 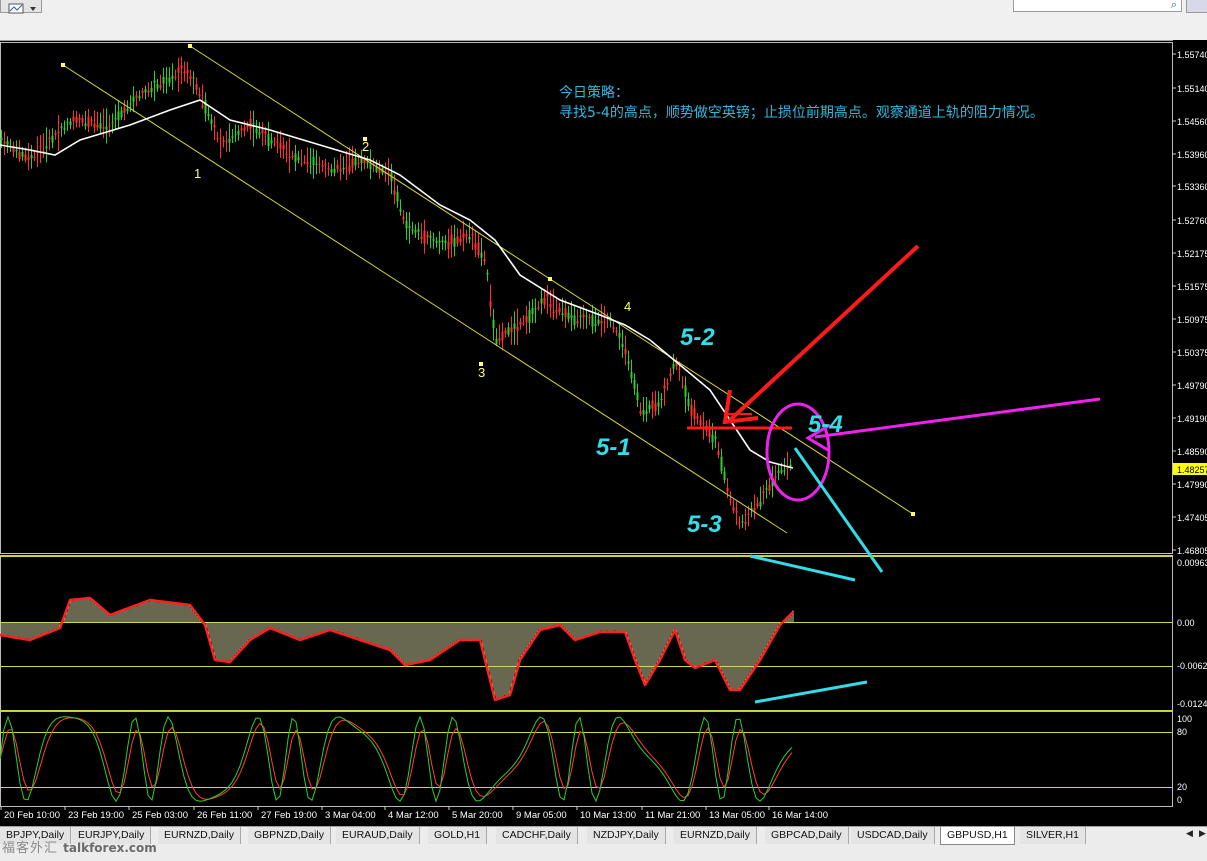 I want to click on time-tick-label: 13 Mar 05:00, so click(x=737, y=815).